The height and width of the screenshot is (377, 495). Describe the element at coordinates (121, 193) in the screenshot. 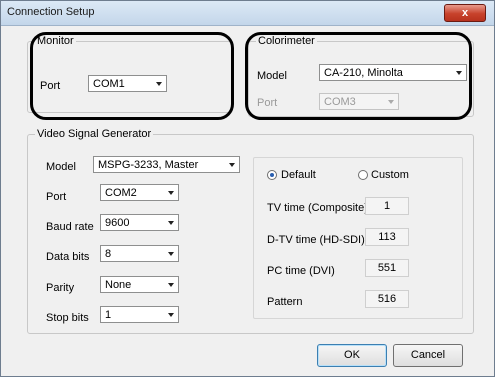

I see `vsg-port-value: COM2` at that location.